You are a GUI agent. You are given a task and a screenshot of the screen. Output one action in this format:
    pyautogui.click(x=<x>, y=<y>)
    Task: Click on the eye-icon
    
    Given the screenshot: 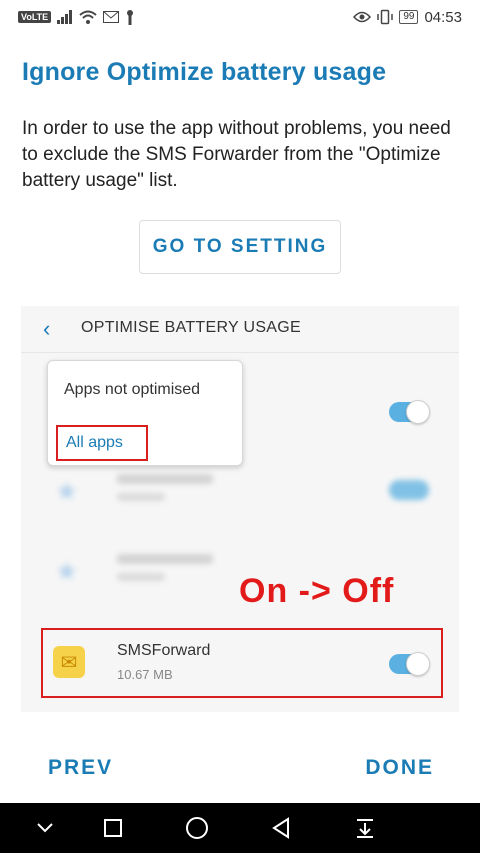 What is the action you would take?
    pyautogui.click(x=362, y=17)
    